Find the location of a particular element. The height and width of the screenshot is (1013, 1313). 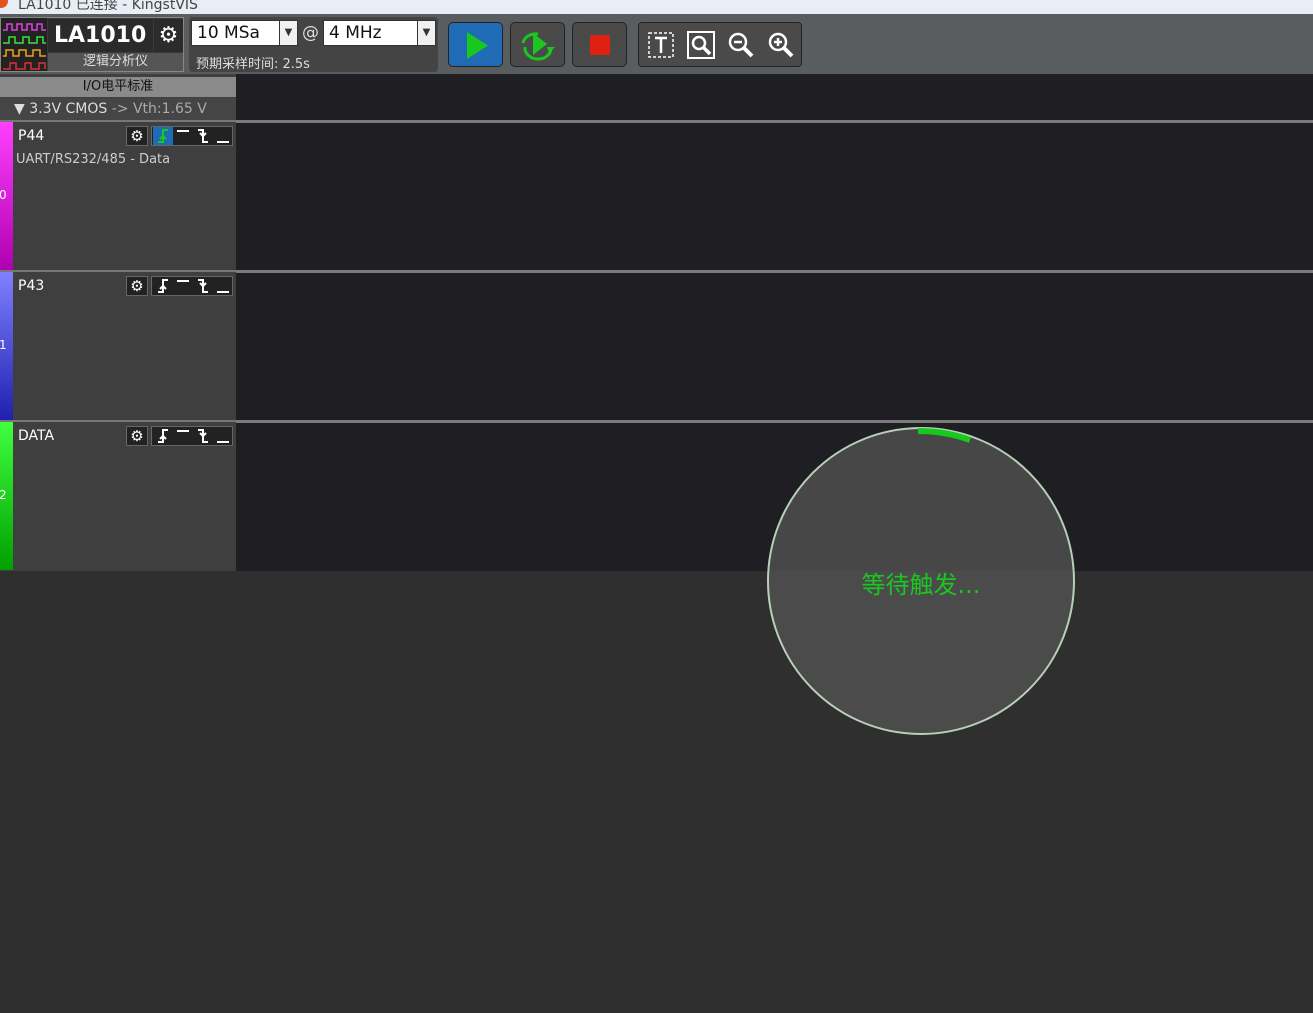

run-button is located at coordinates (475, 44).